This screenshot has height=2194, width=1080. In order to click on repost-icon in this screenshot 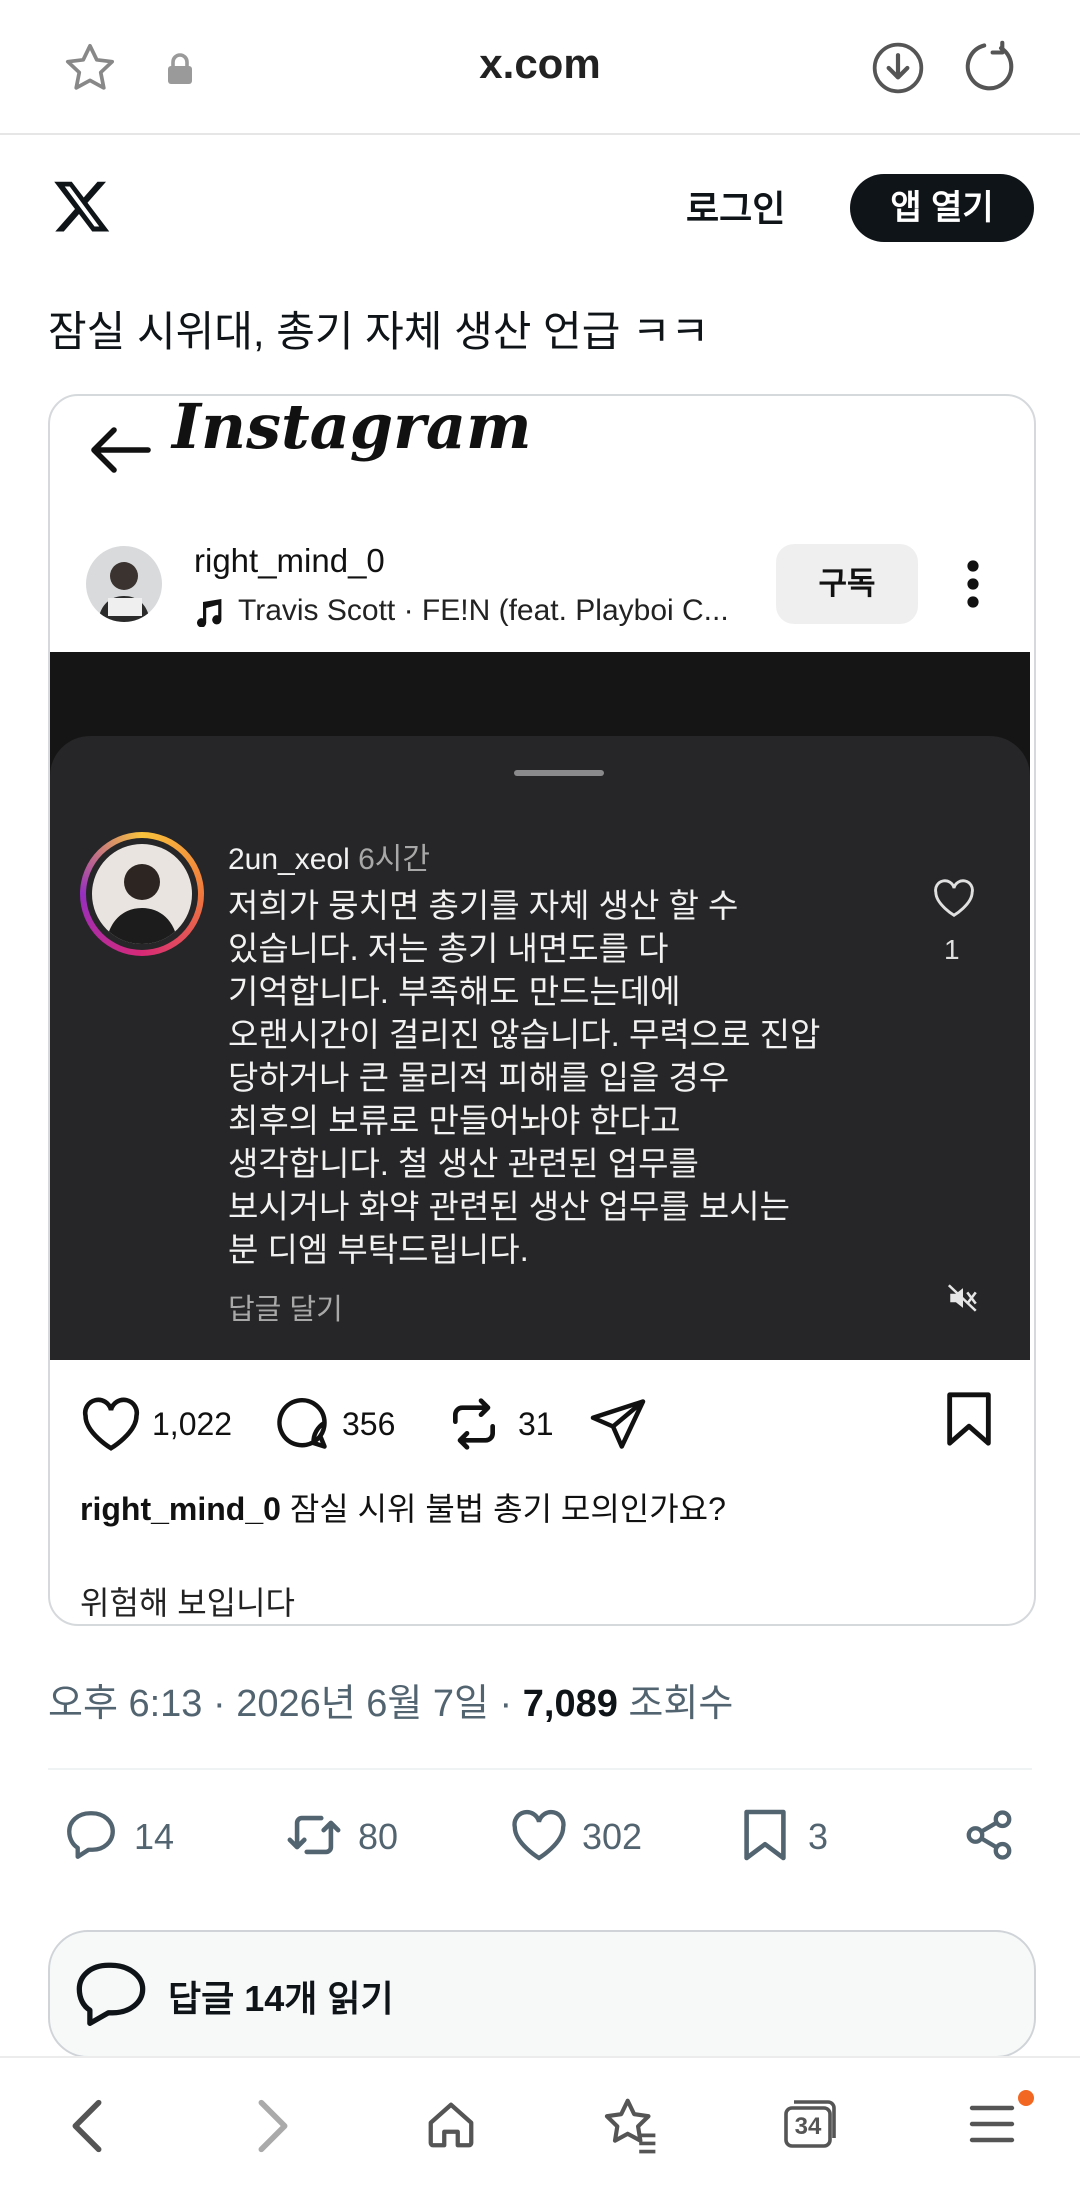, I will do `click(474, 1424)`.